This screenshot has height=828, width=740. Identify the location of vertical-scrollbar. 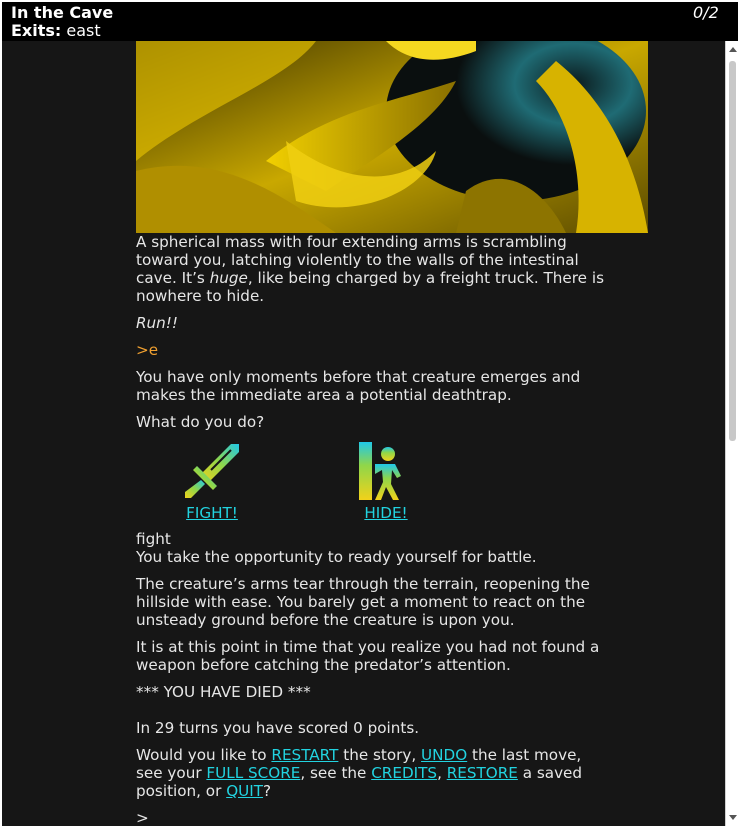
(731, 433).